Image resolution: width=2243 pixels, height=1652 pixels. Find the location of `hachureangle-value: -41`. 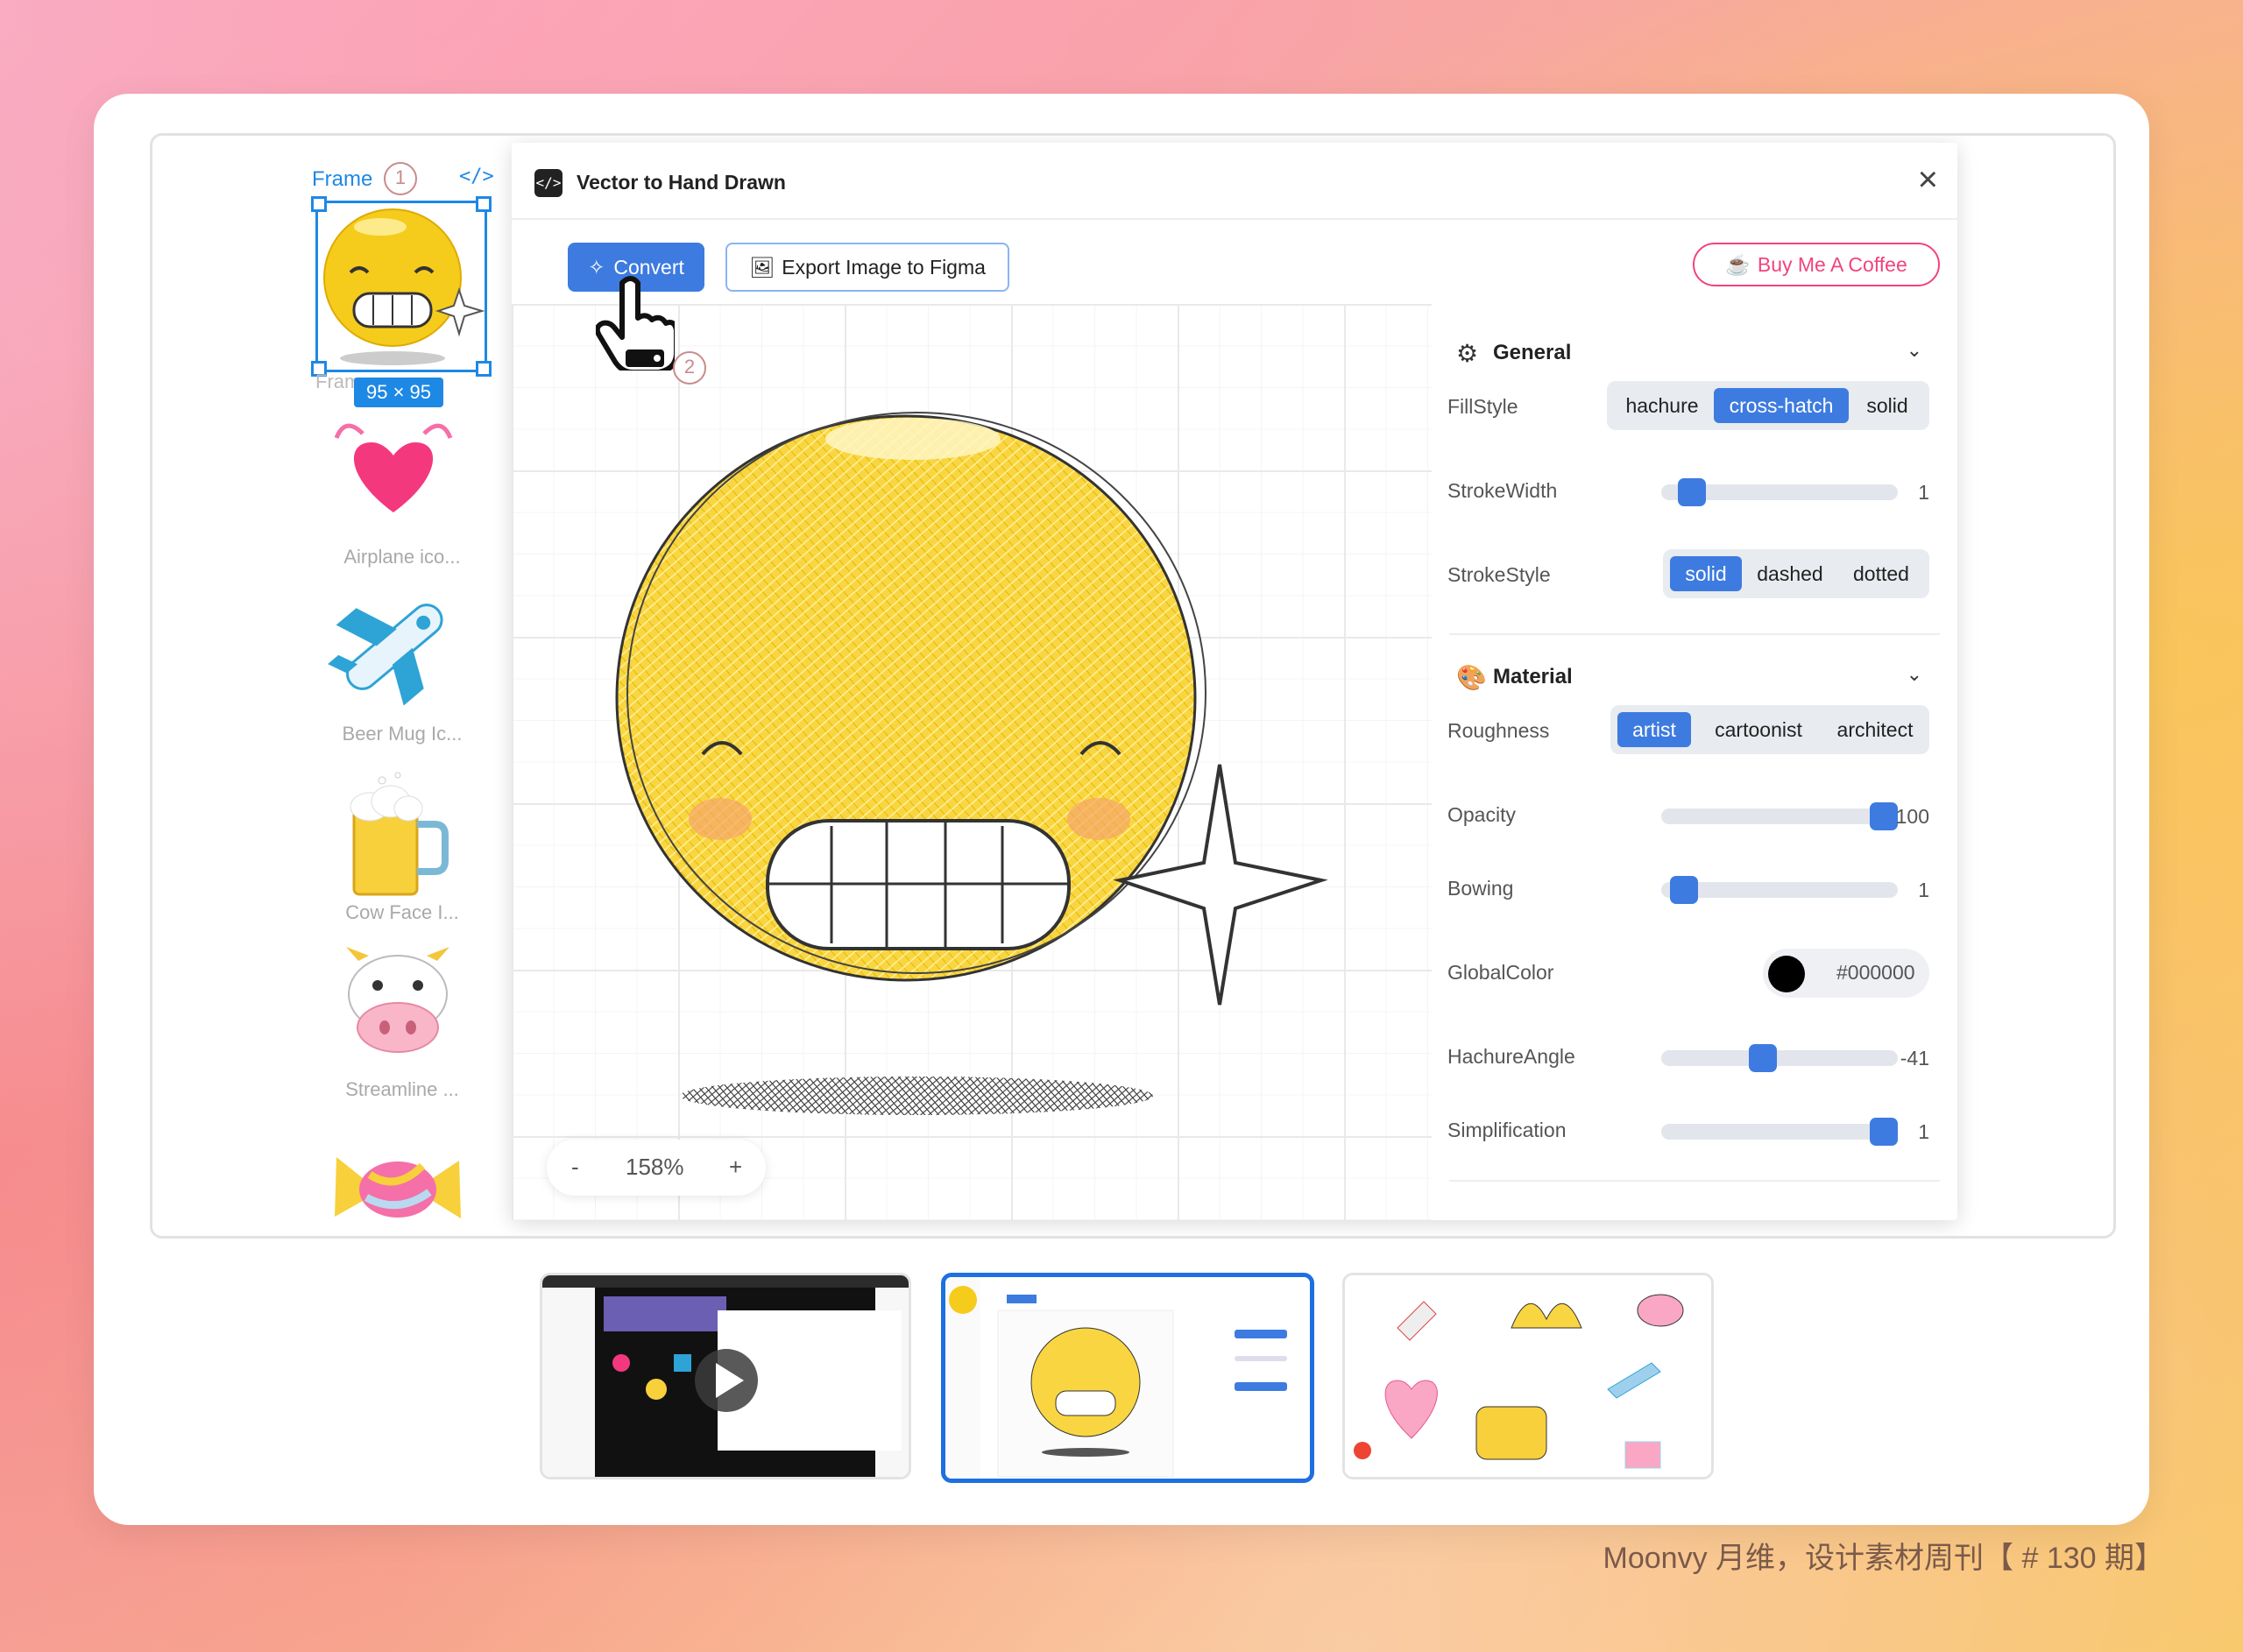

hachureangle-value: -41 is located at coordinates (1915, 1058).